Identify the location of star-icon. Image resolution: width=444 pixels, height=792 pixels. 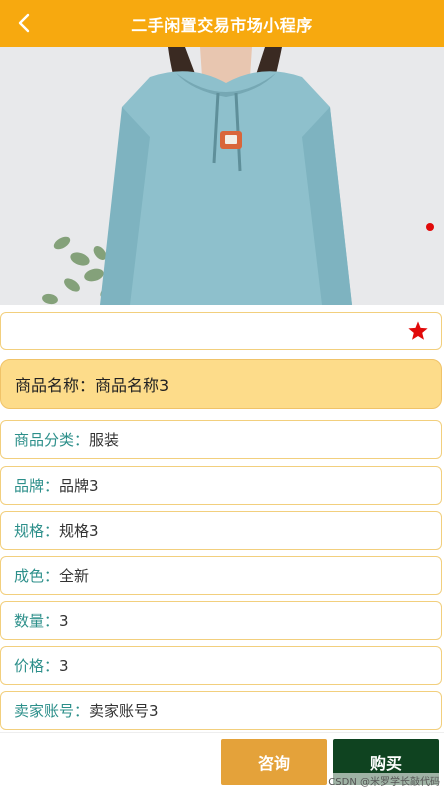
(418, 331).